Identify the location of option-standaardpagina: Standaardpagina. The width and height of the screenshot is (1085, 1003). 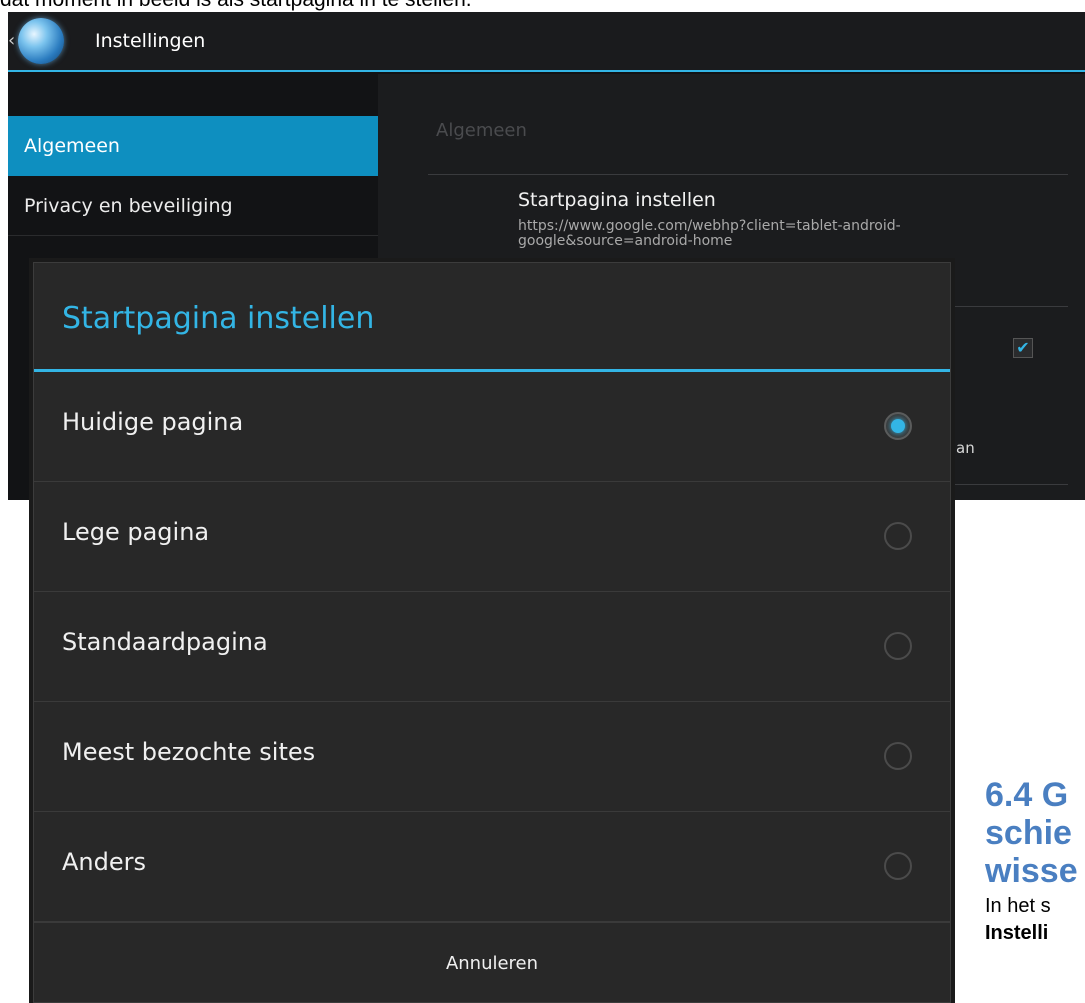
(492, 647).